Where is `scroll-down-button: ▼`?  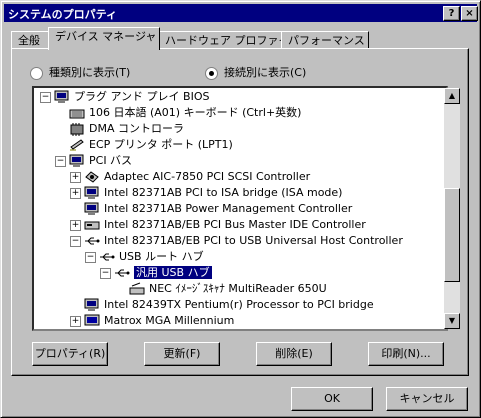
scroll-down-button: ▼ is located at coordinates (452, 321).